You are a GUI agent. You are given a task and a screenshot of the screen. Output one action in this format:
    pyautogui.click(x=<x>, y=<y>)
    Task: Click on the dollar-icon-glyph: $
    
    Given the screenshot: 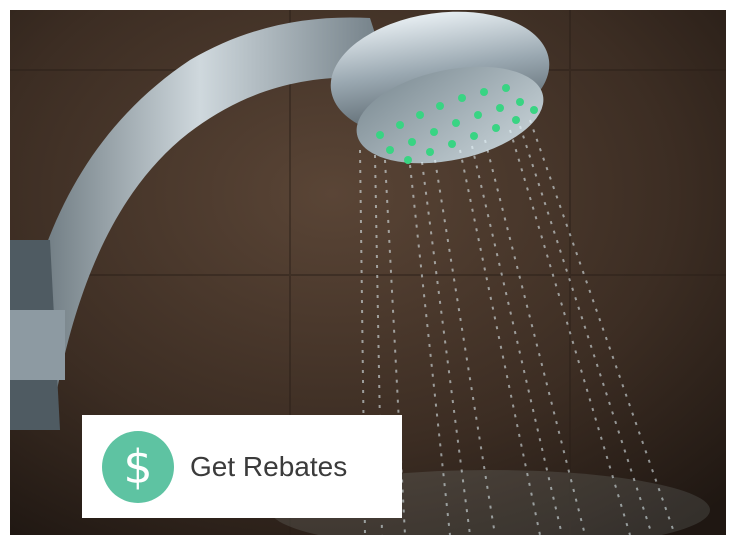 What is the action you would take?
    pyautogui.click(x=138, y=466)
    